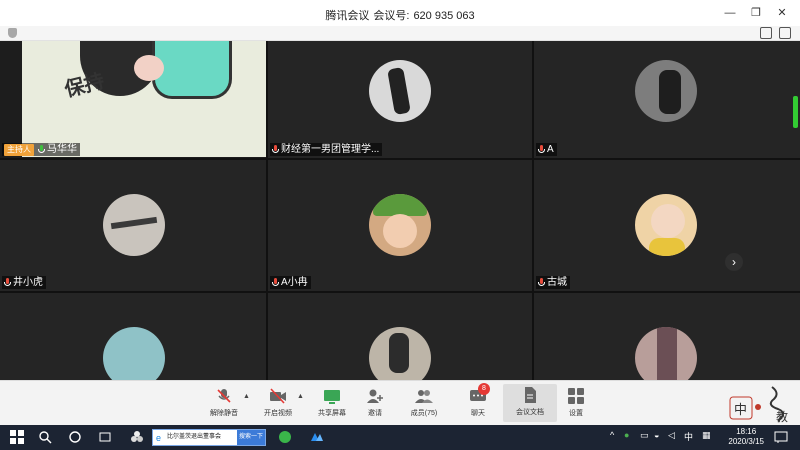  Describe the element at coordinates (251, 437) in the screenshot. I see `browser-search-button: 搜索一下` at that location.